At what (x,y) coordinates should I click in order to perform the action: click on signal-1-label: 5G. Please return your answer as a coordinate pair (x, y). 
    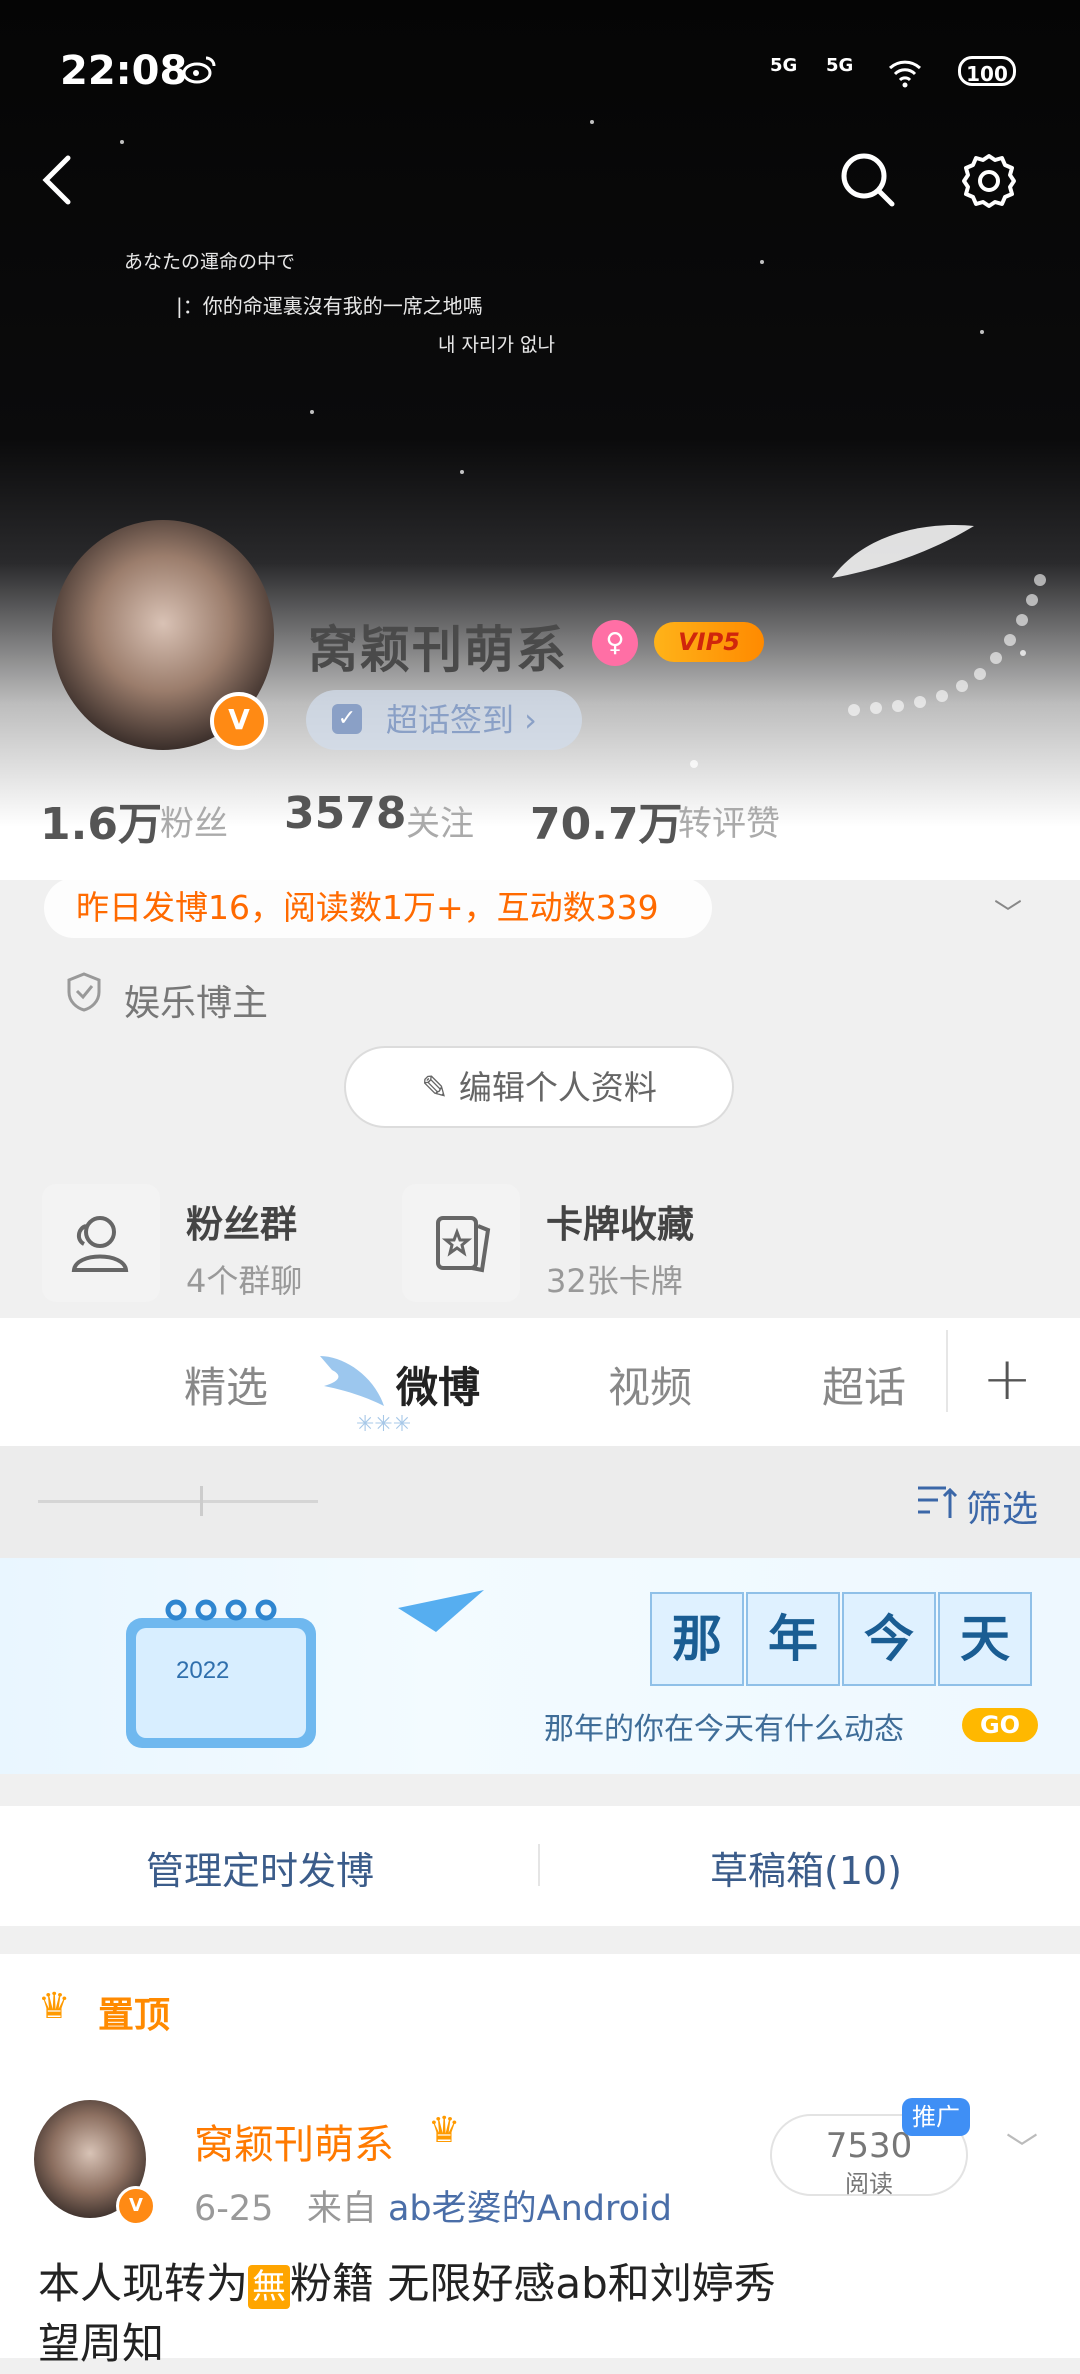
    Looking at the image, I should click on (784, 65).